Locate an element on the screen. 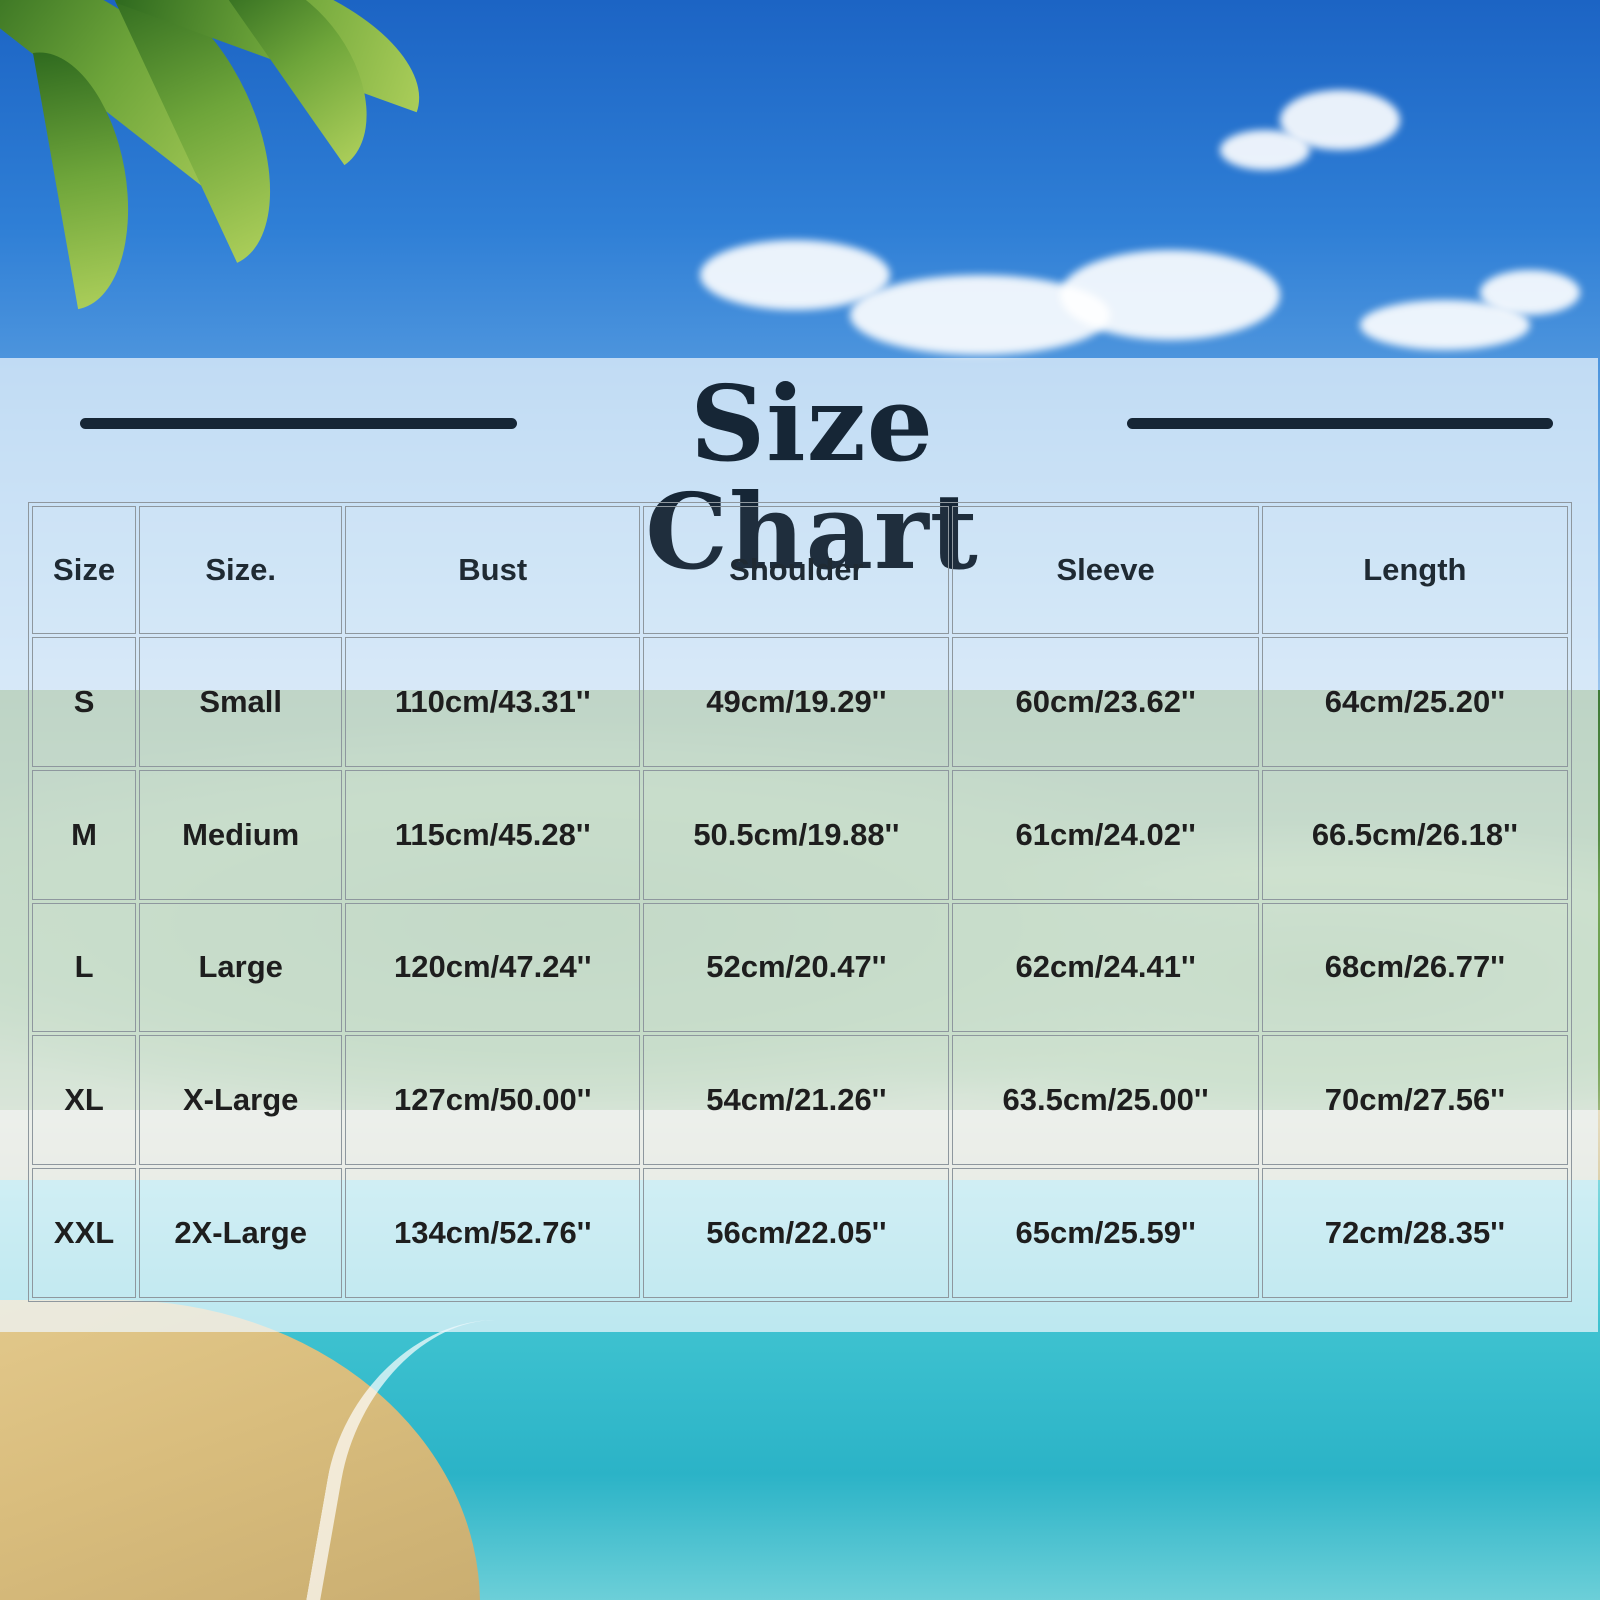 This screenshot has width=1600, height=1600. header-size-name: Size. is located at coordinates (241, 570).